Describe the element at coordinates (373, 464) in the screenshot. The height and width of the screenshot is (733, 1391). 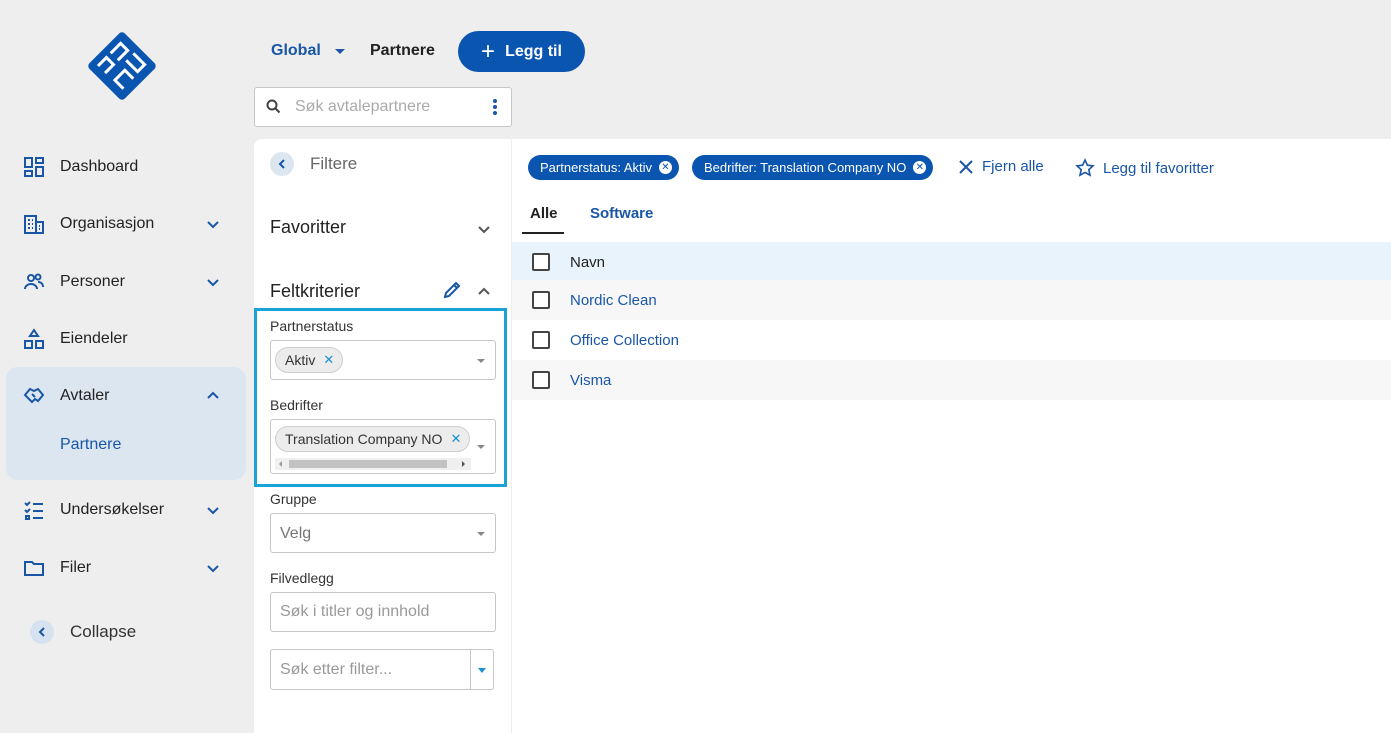
I see `horizontal-scrollbar` at that location.